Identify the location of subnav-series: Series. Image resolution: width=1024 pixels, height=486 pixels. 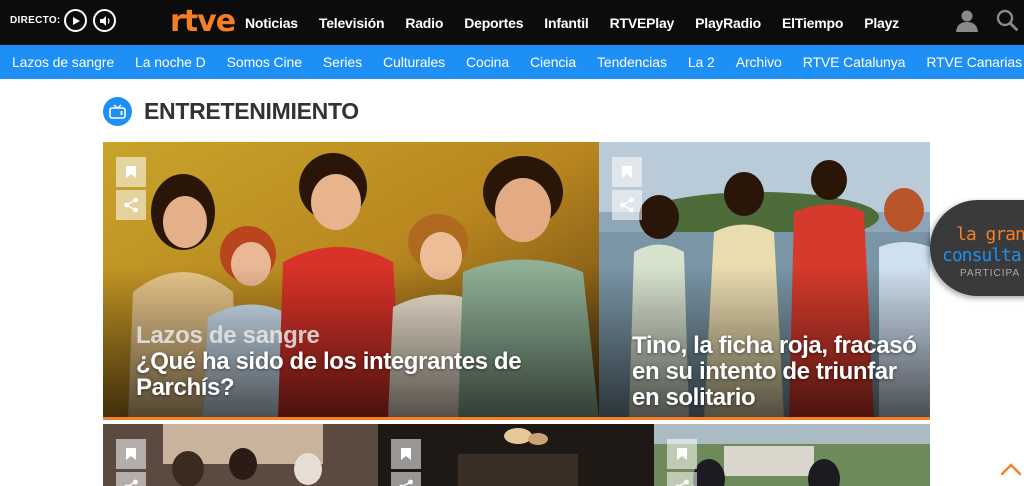
(342, 62).